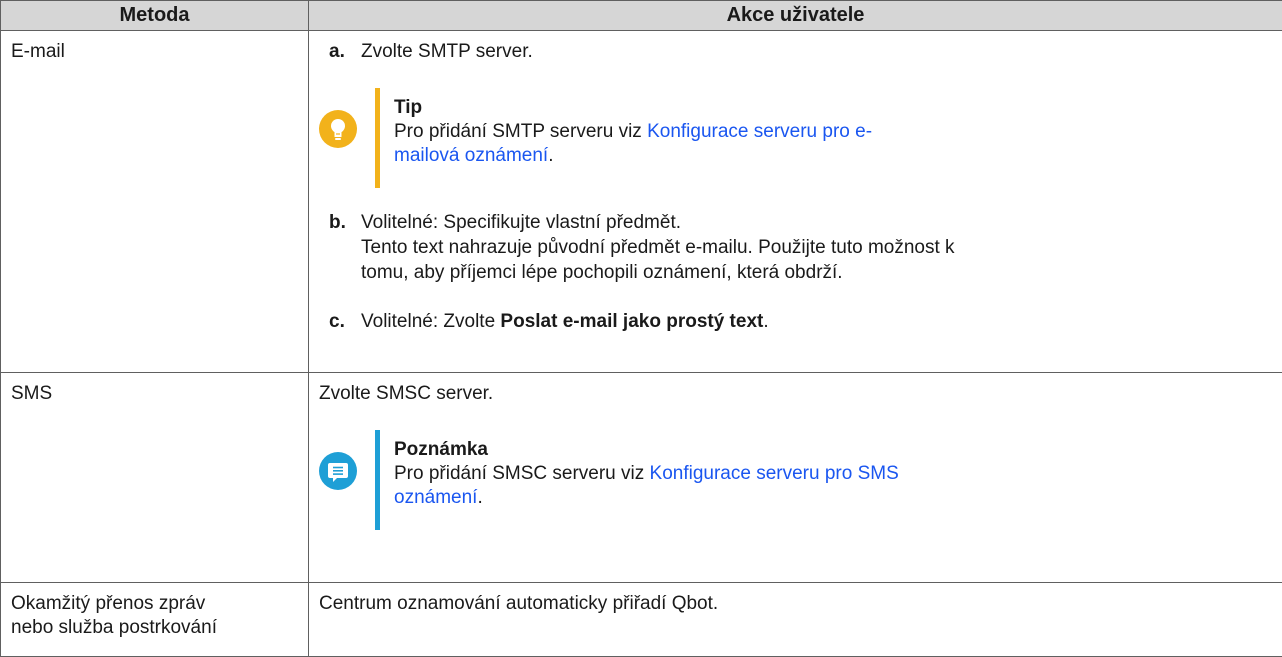  Describe the element at coordinates (632, 321) in the screenshot. I see `step-c-option: Poslat e-mail jako prostý text` at that location.